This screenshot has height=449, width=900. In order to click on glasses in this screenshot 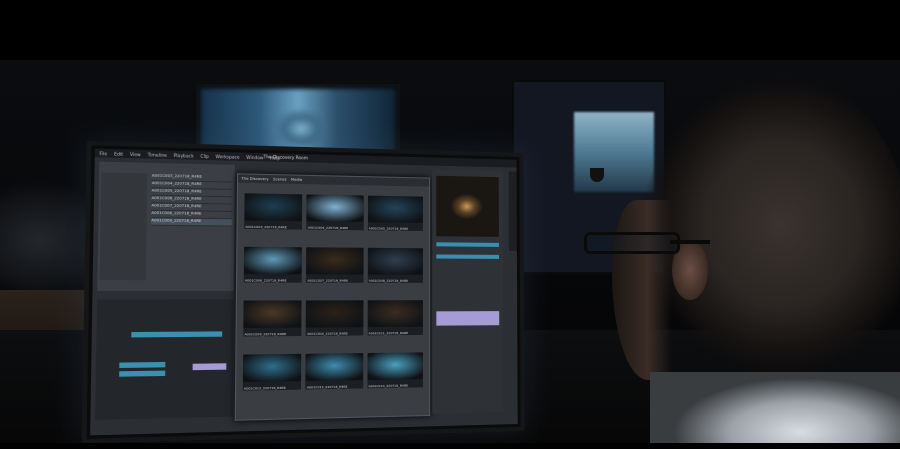, I will do `click(632, 243)`.